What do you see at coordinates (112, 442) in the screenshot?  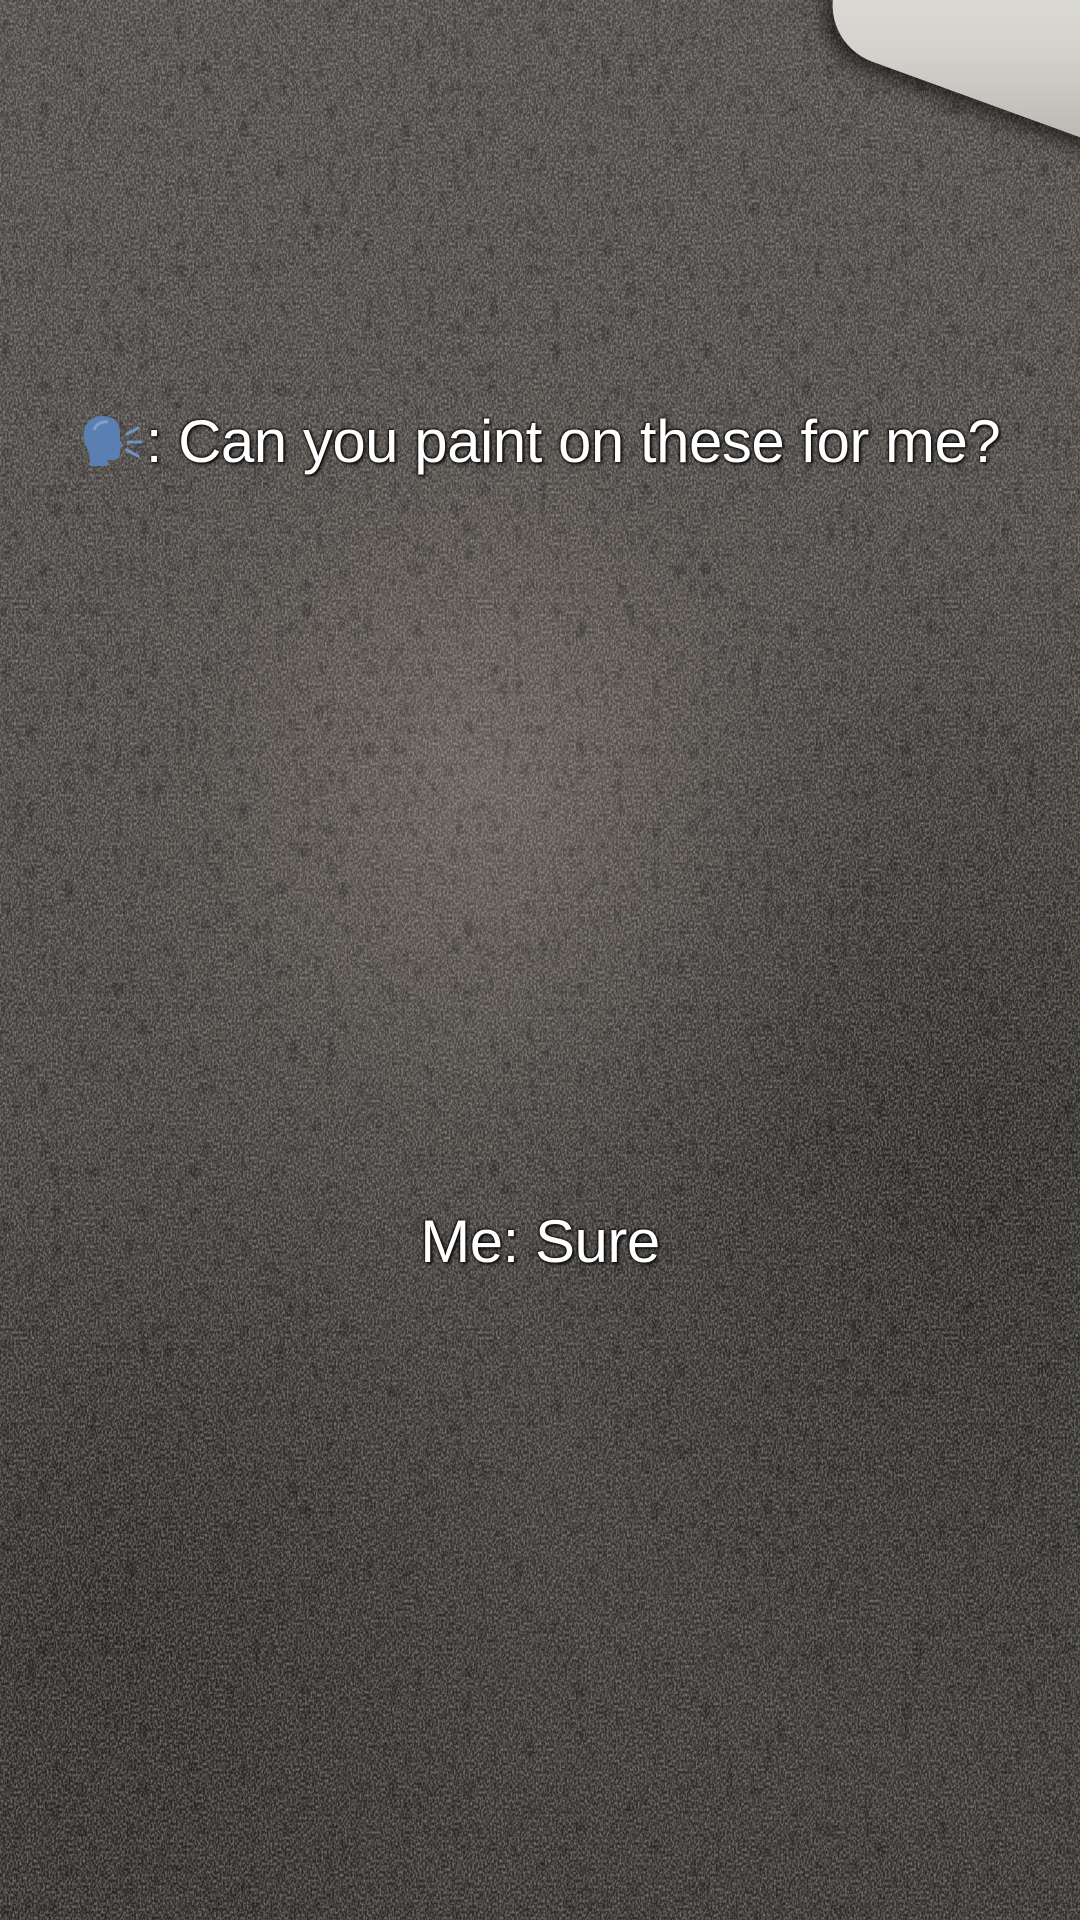 I see `speaking-head-icon` at bounding box center [112, 442].